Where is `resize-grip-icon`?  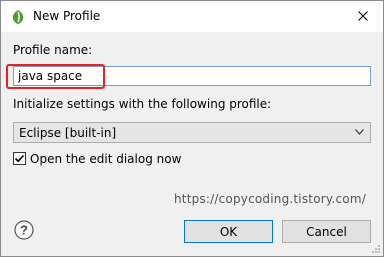
resize-grip-icon is located at coordinates (376, 249).